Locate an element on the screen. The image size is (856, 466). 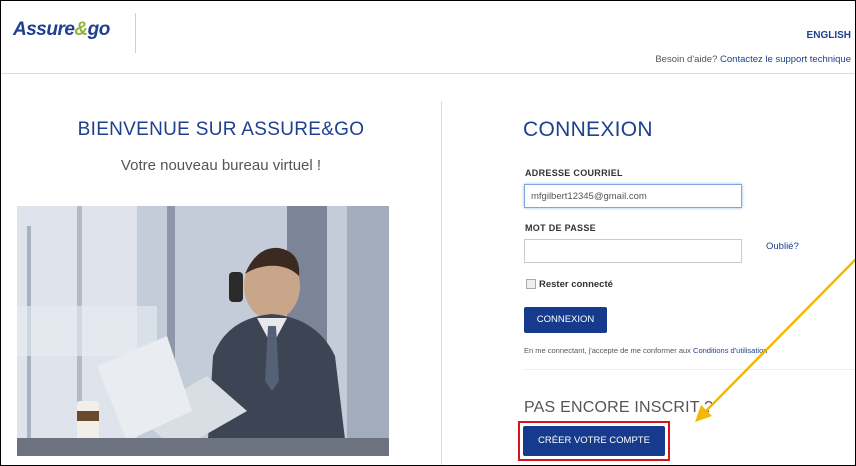
remember-me-label: Rester connecté is located at coordinates (576, 284).